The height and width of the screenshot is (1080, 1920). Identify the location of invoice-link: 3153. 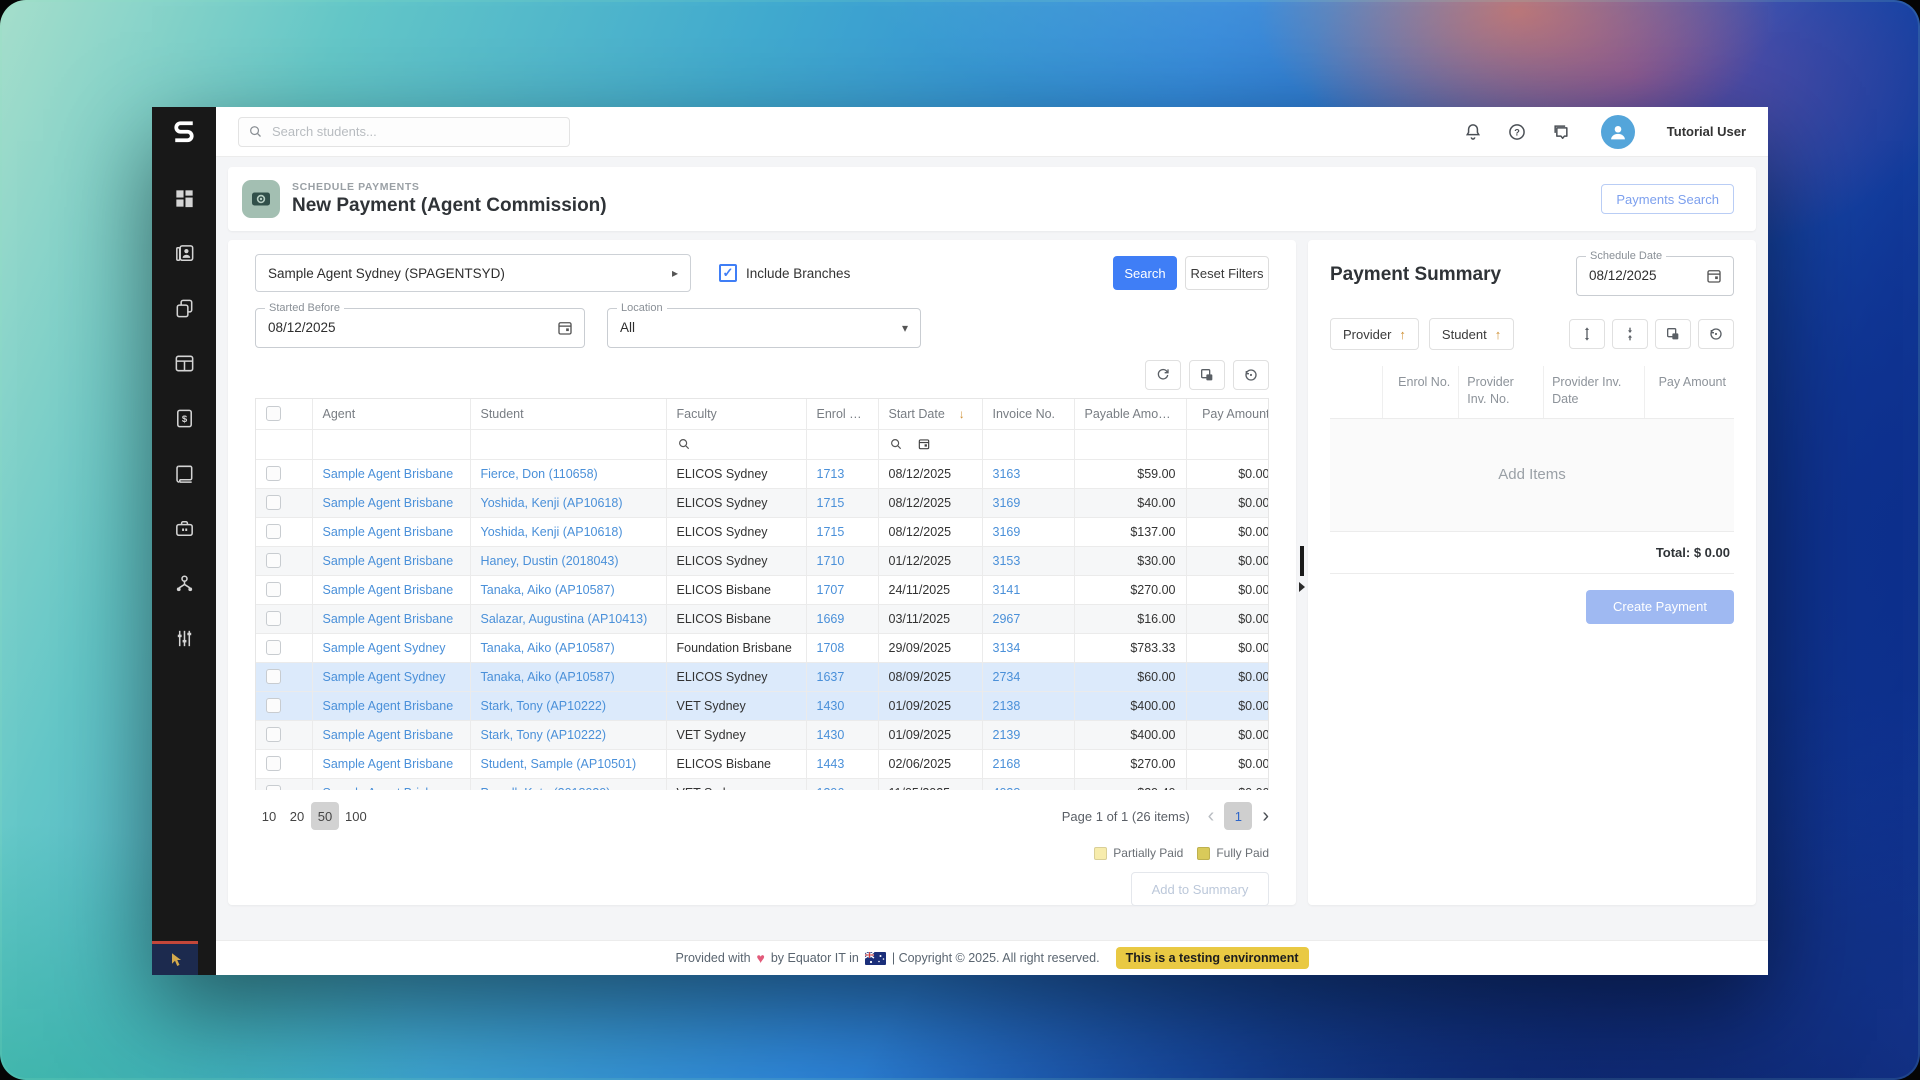
(1007, 561).